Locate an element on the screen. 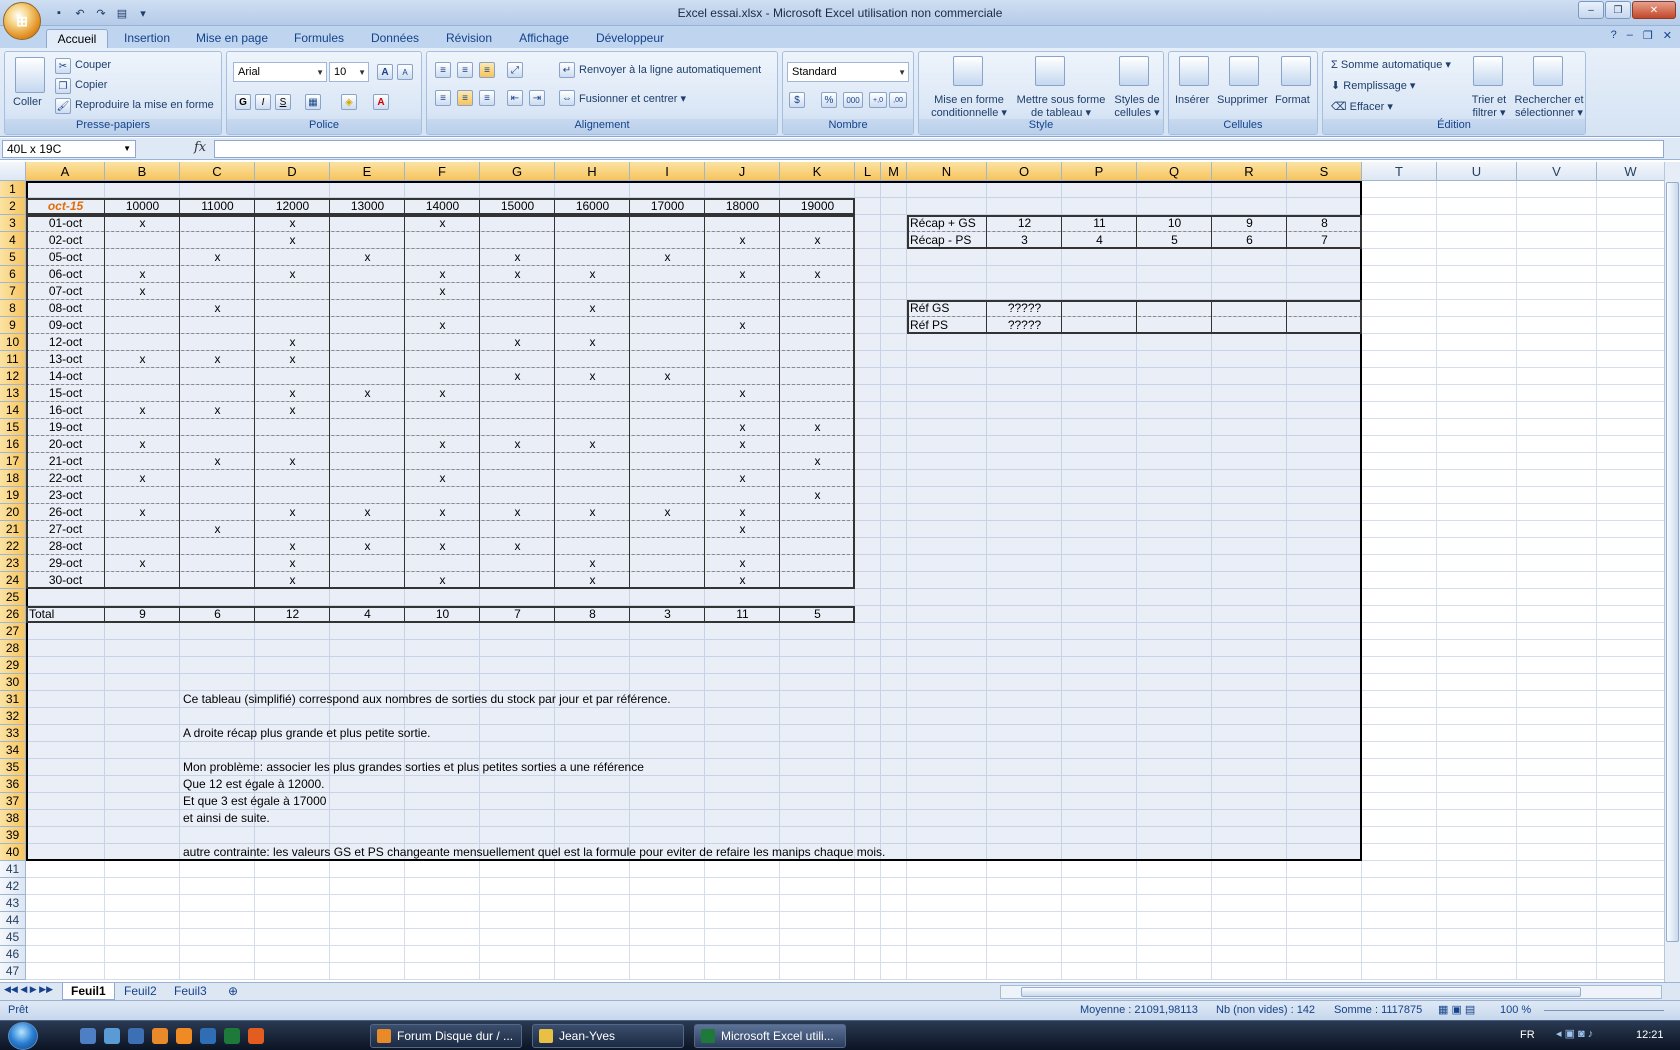  row-header-37: 37 is located at coordinates (13, 801).